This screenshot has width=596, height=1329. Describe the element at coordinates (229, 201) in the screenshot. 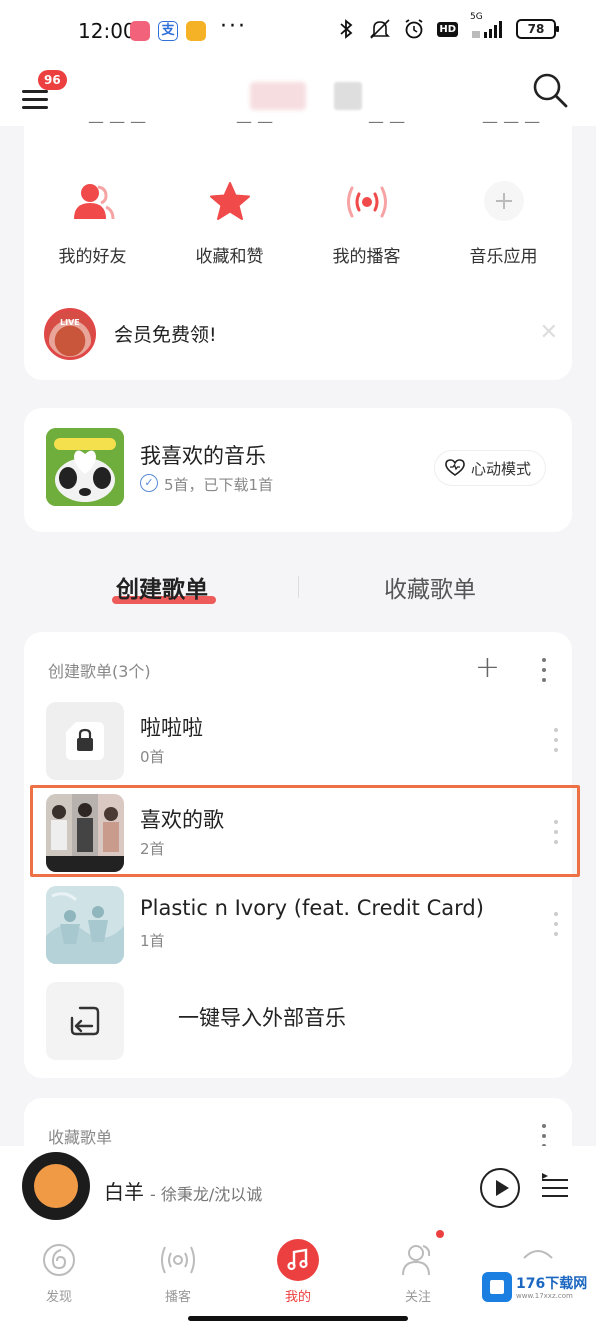

I see `star-icon` at that location.